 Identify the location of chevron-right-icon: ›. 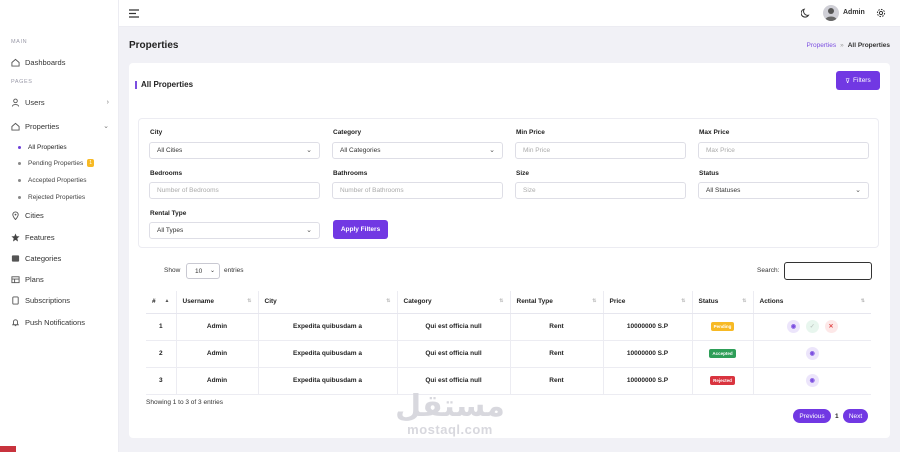
(107, 102).